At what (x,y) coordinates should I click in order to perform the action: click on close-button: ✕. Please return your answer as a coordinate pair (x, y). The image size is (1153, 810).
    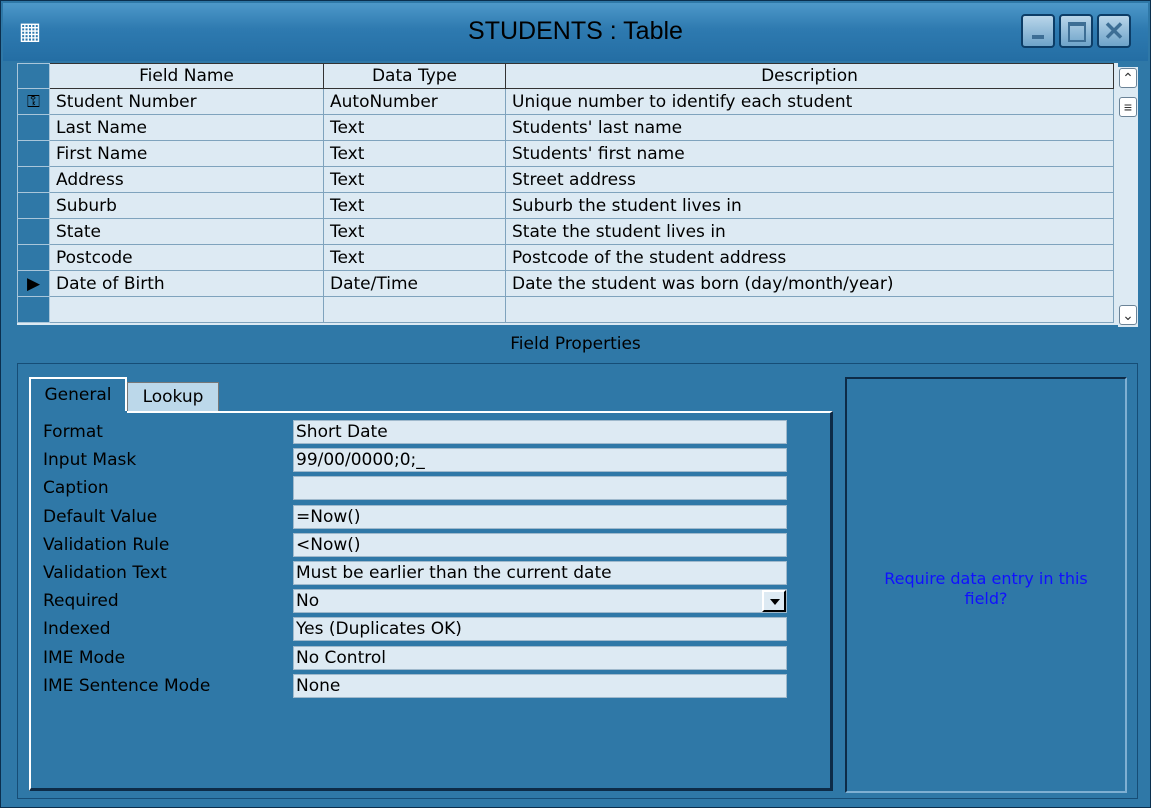
    Looking at the image, I should click on (1114, 31).